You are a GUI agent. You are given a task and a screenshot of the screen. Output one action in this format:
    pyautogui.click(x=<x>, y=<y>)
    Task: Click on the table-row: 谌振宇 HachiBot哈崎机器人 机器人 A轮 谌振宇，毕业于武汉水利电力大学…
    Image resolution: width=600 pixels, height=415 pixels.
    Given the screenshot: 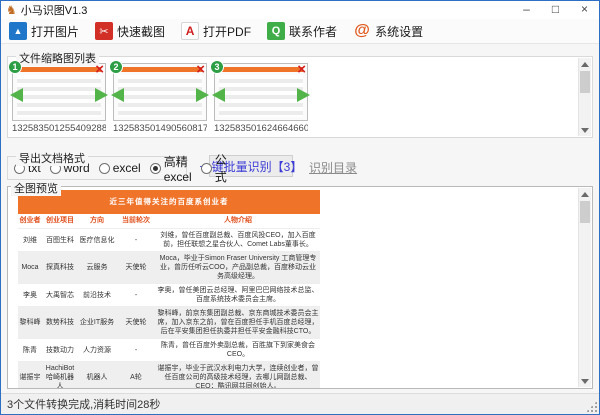 What is the action you would take?
    pyautogui.click(x=169, y=375)
    